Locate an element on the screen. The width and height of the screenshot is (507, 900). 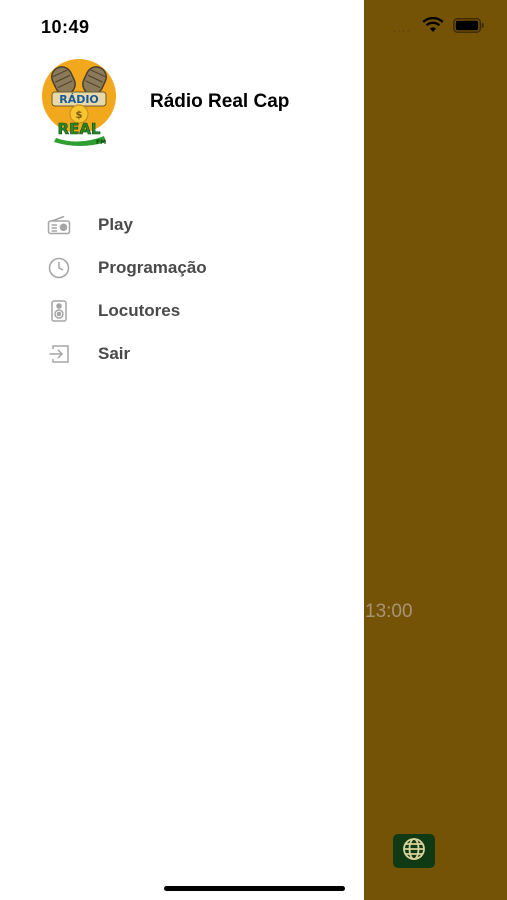
svg-text: REAL is located at coordinates (79, 129).